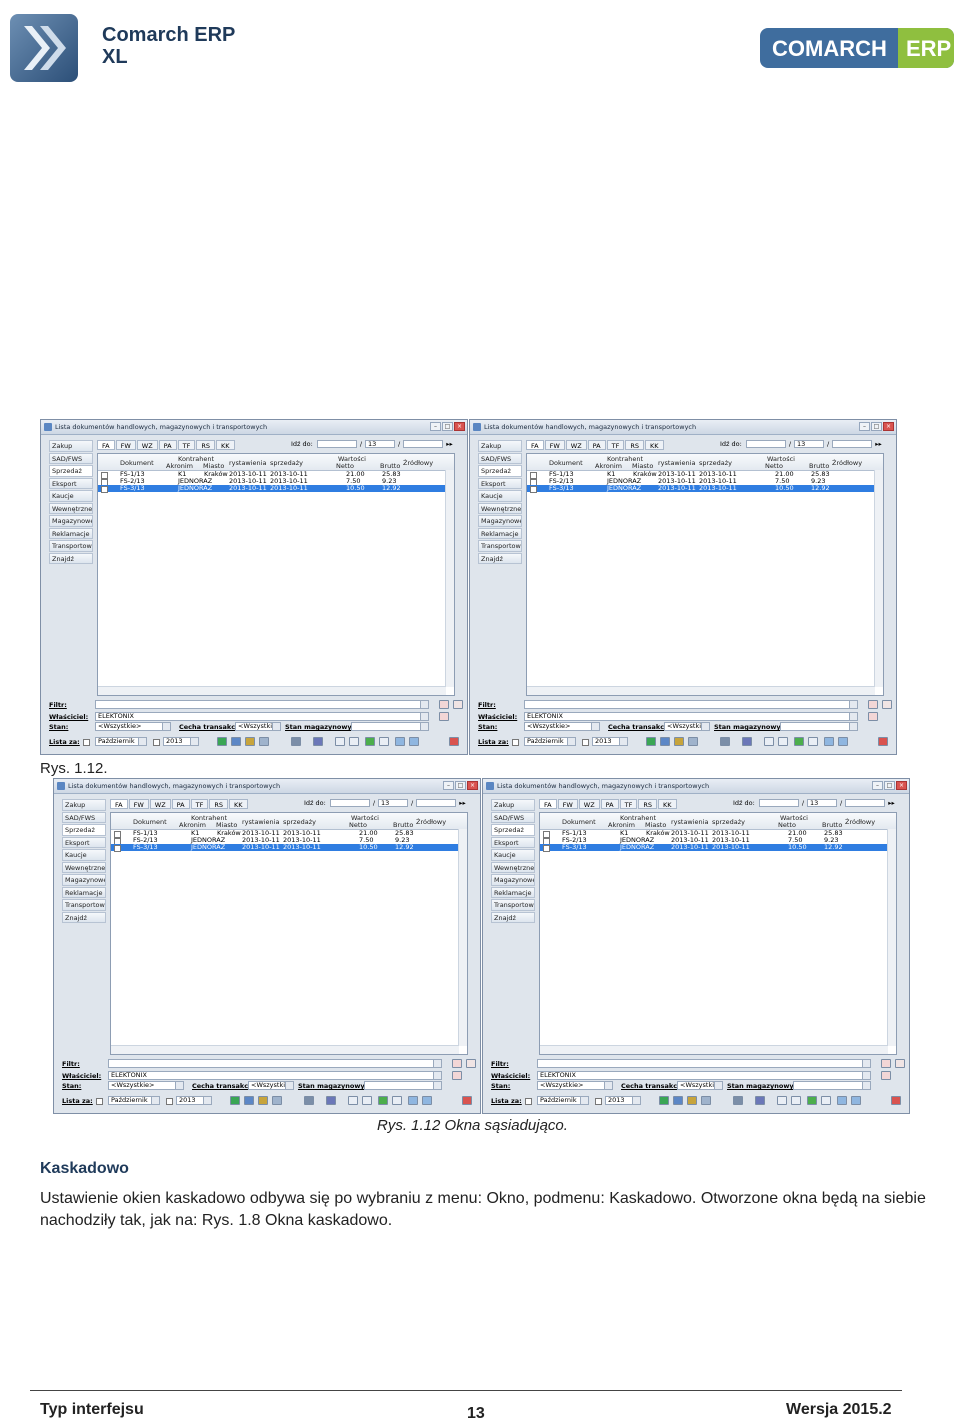  I want to click on state-select: <Wszystkie>, so click(575, 1085).